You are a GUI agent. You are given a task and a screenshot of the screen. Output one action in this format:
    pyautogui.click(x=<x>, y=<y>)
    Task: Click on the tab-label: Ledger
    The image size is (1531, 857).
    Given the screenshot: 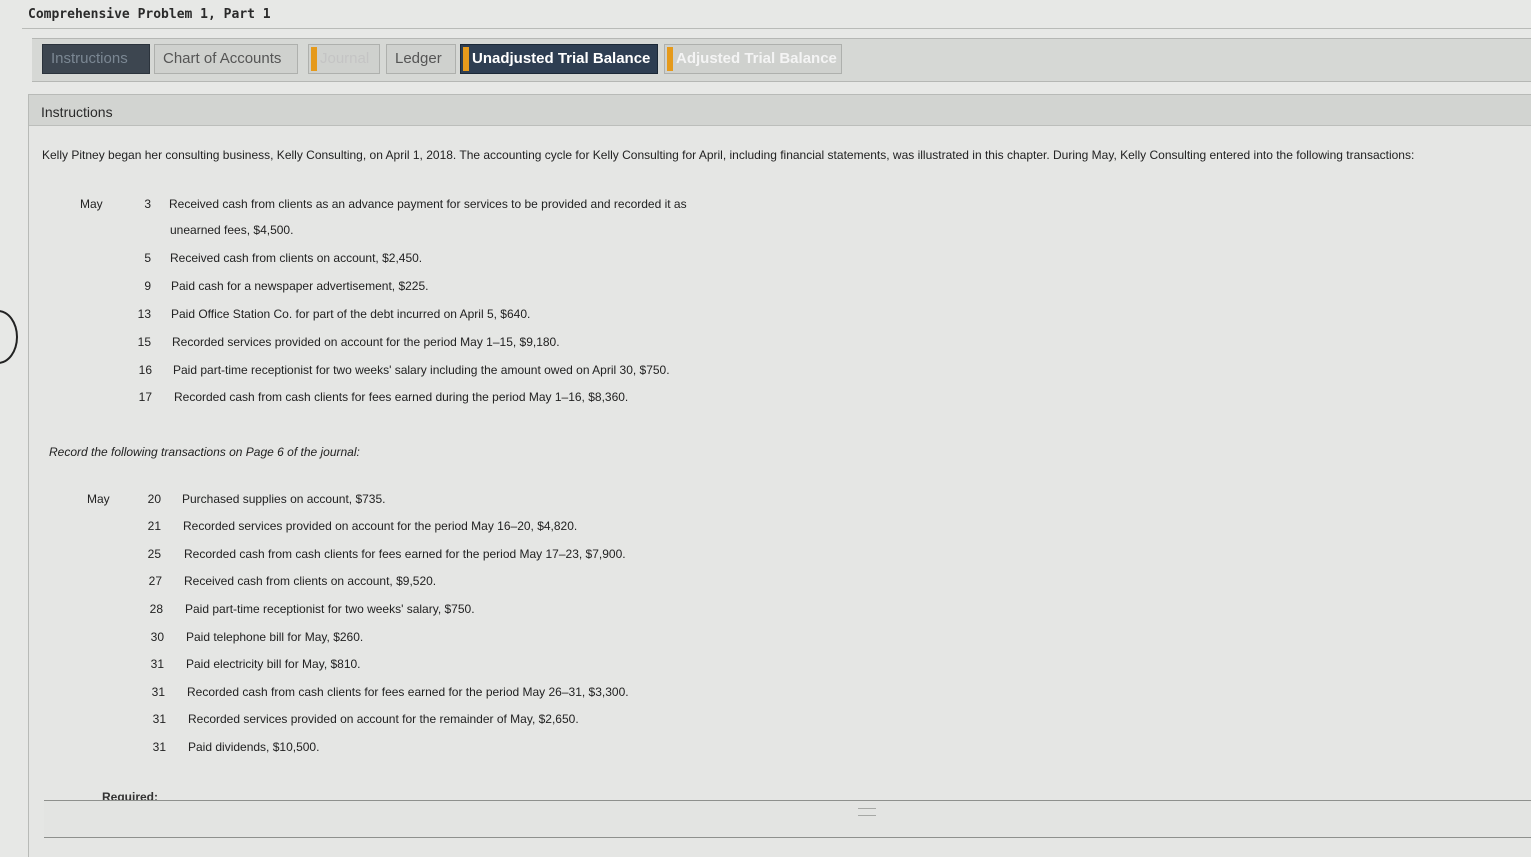 What is the action you would take?
    pyautogui.click(x=418, y=58)
    